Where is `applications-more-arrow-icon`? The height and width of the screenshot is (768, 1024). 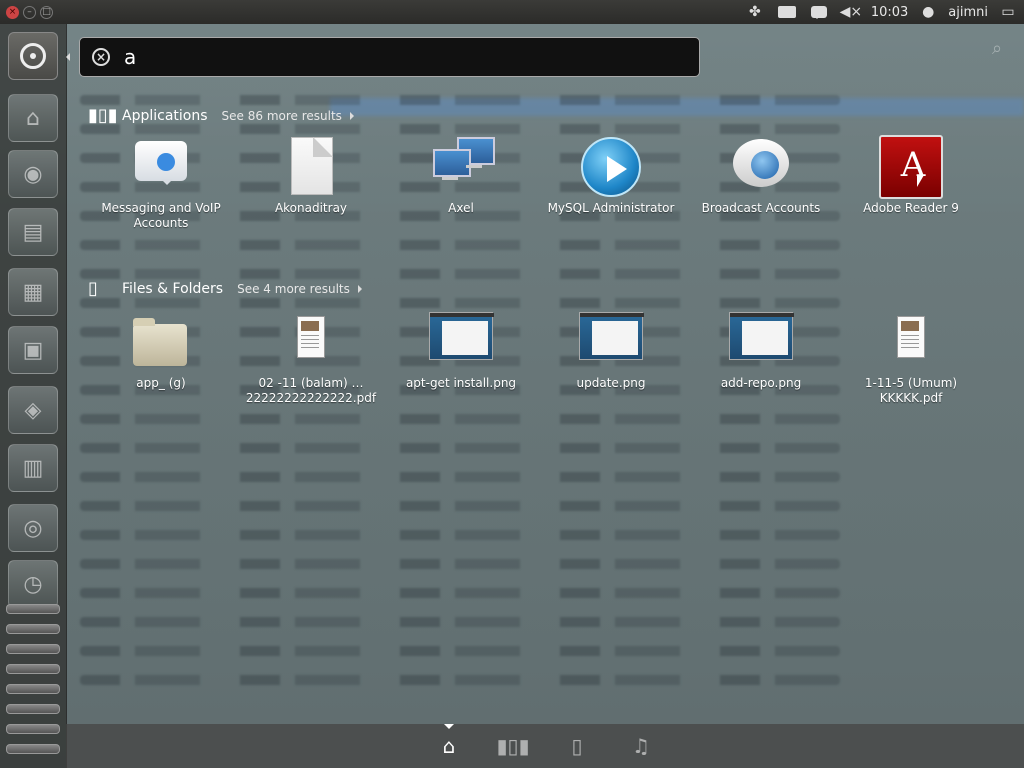 applications-more-arrow-icon is located at coordinates (353, 116).